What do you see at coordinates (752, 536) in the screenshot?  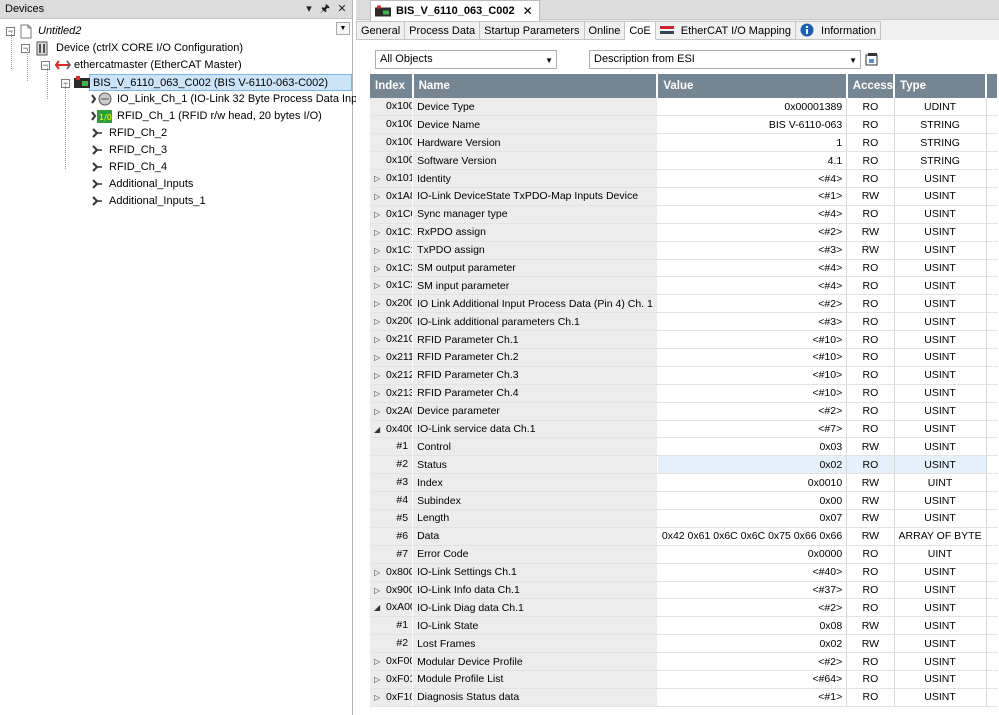 I see `cell-value: 0x42 0x61 0x6C 0x6C 0x75 0x66 0x66` at bounding box center [752, 536].